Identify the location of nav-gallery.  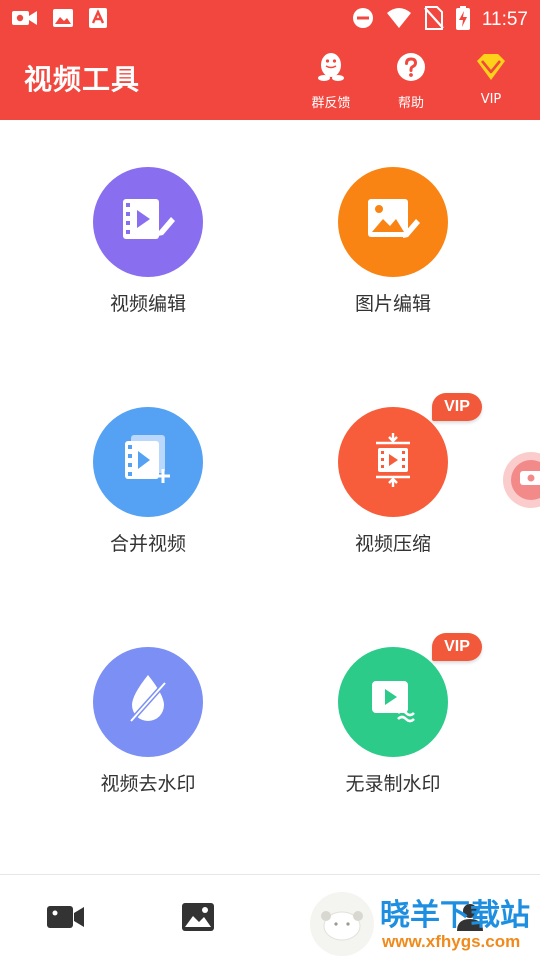
(198, 919).